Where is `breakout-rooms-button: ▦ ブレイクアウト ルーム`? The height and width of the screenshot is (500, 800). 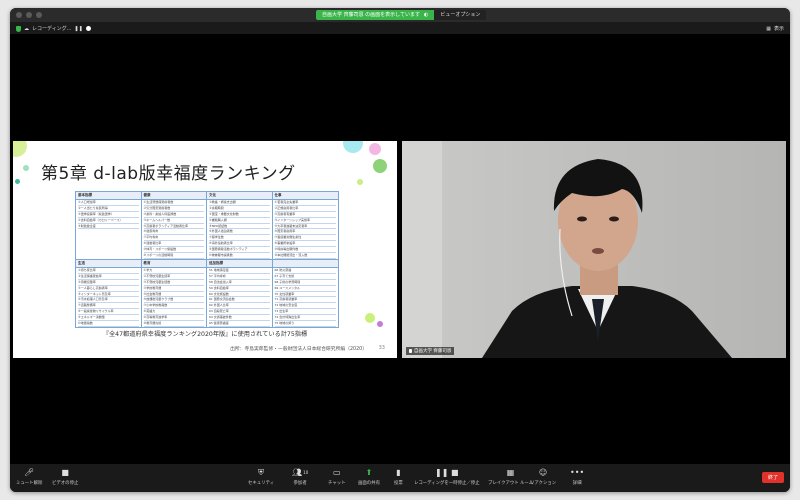 breakout-rooms-button: ▦ ブレイクアウト ルーム is located at coordinates (510, 476).